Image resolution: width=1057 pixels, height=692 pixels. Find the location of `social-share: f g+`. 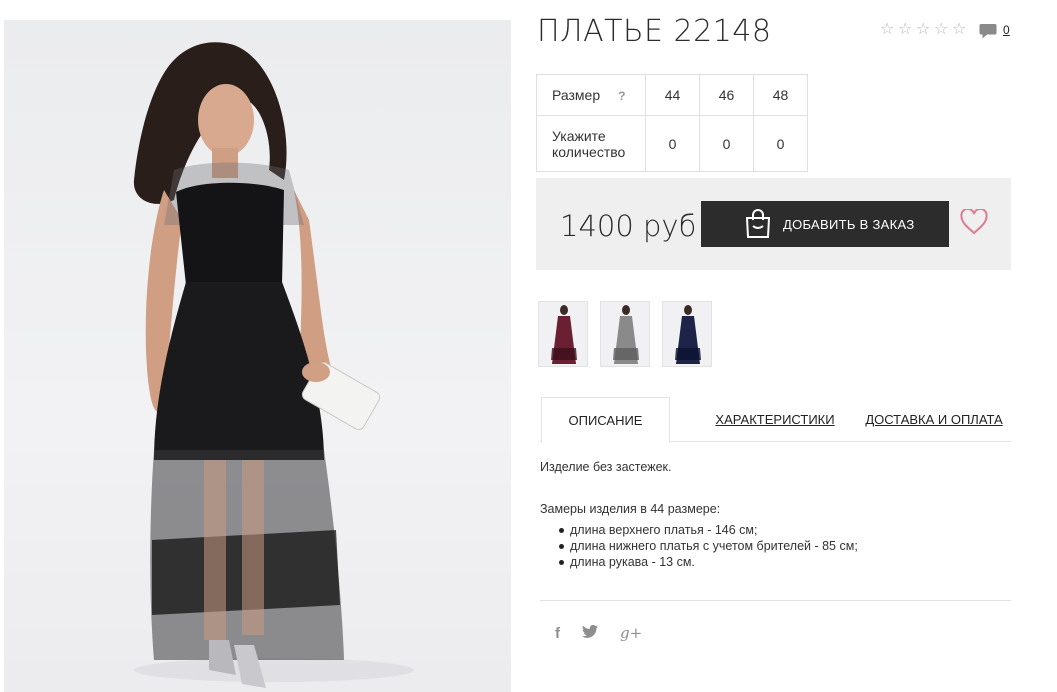

social-share: f g+ is located at coordinates (598, 633).